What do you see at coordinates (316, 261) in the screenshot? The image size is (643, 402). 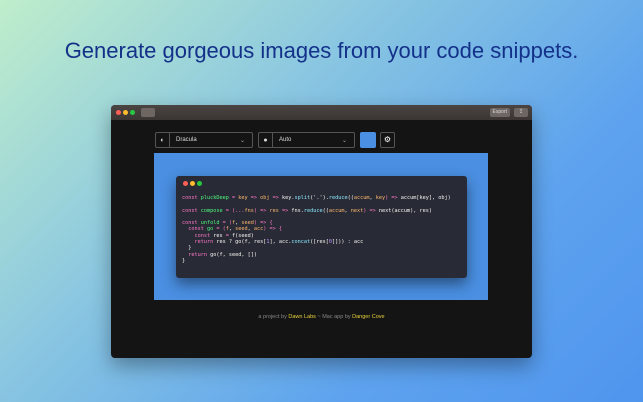 I see `code-line: }` at bounding box center [316, 261].